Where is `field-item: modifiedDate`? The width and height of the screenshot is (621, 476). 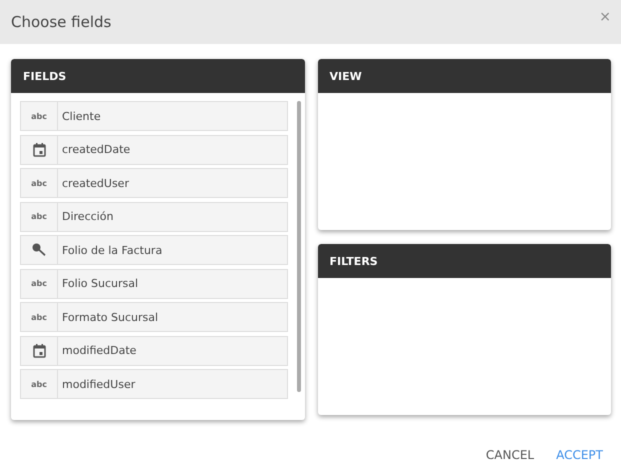
field-item: modifiedDate is located at coordinates (154, 351).